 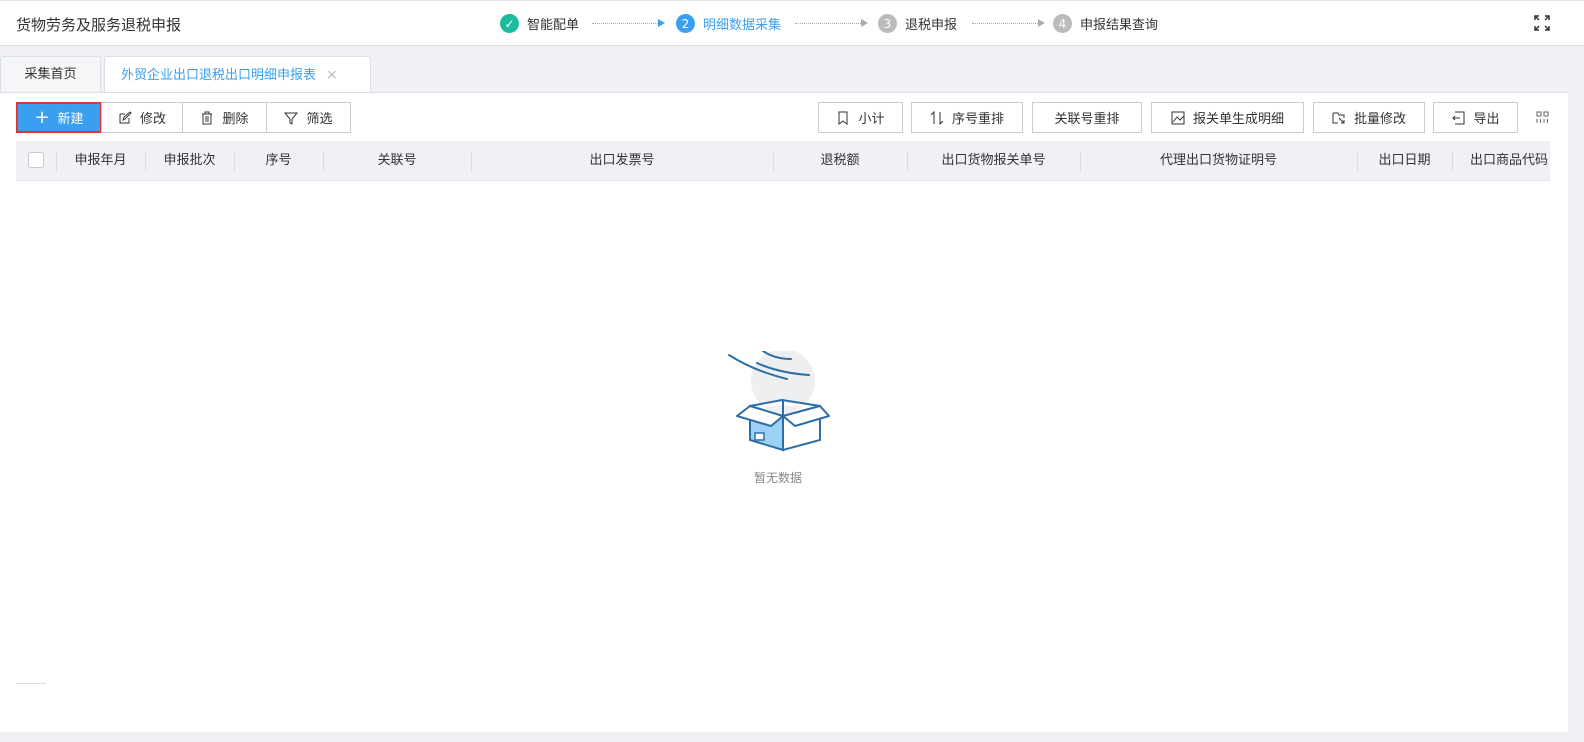 What do you see at coordinates (219, 75) in the screenshot?
I see `tab-label: 外贸企业出口退税出口明细申报表` at bounding box center [219, 75].